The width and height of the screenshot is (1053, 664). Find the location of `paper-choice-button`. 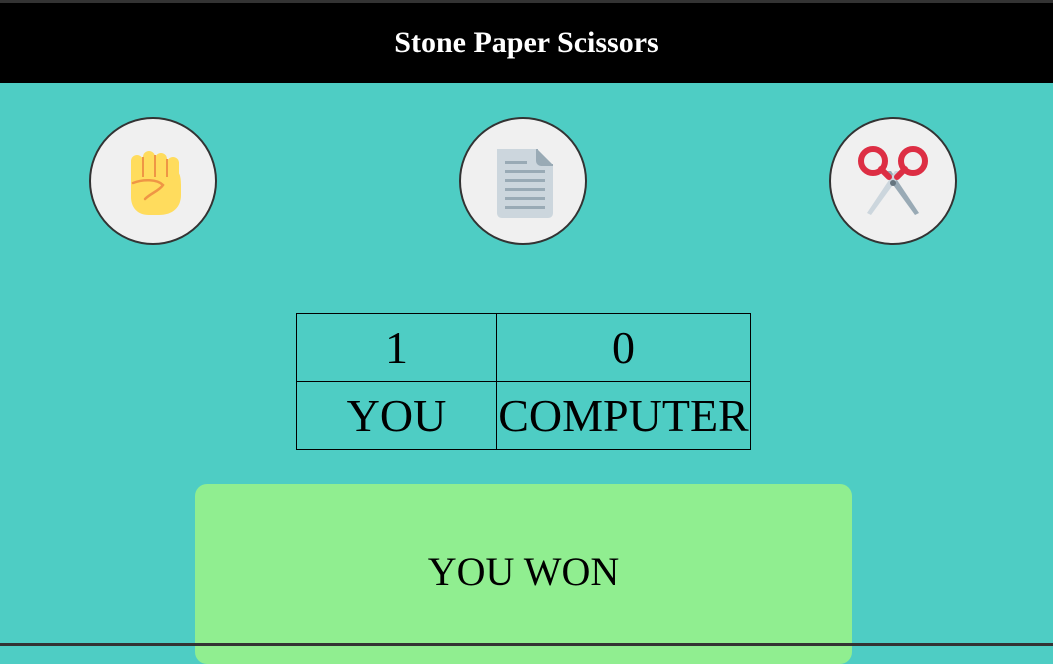

paper-choice-button is located at coordinates (523, 181).